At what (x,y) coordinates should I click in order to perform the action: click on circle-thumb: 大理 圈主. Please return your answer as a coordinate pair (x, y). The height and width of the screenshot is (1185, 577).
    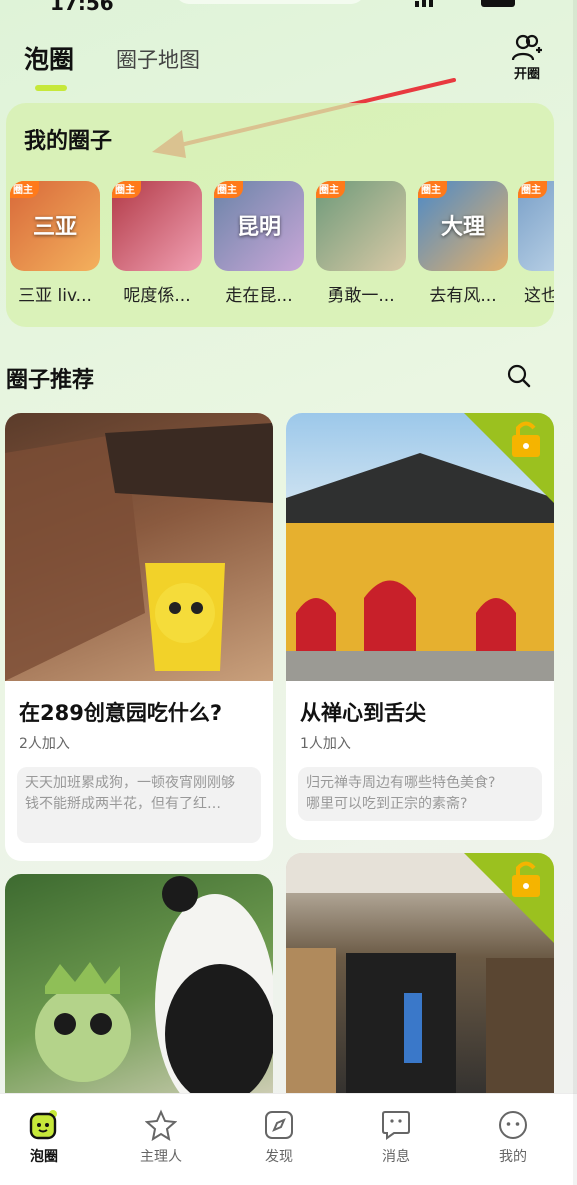
    Looking at the image, I should click on (463, 226).